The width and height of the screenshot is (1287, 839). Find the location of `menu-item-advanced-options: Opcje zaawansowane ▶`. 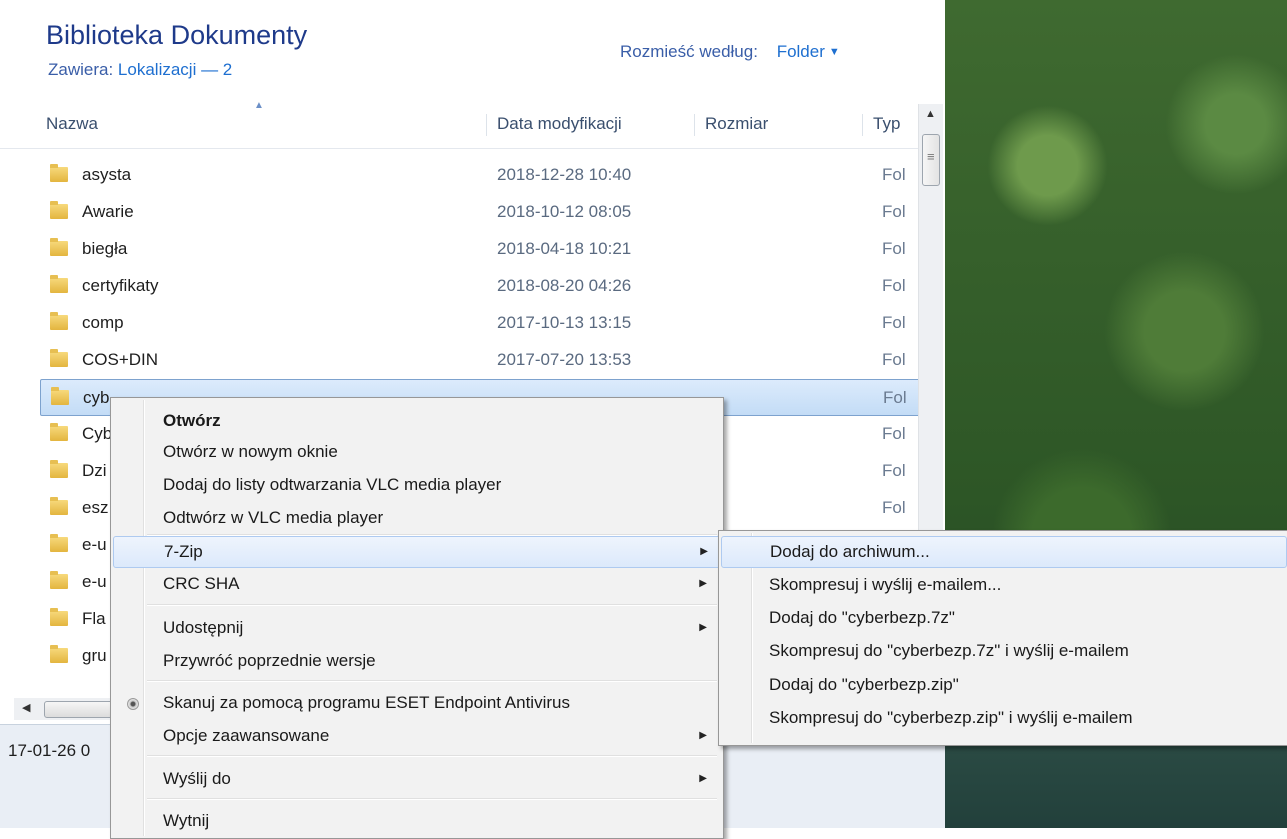

menu-item-advanced-options: Opcje zaawansowane ▶ is located at coordinates (416, 736).